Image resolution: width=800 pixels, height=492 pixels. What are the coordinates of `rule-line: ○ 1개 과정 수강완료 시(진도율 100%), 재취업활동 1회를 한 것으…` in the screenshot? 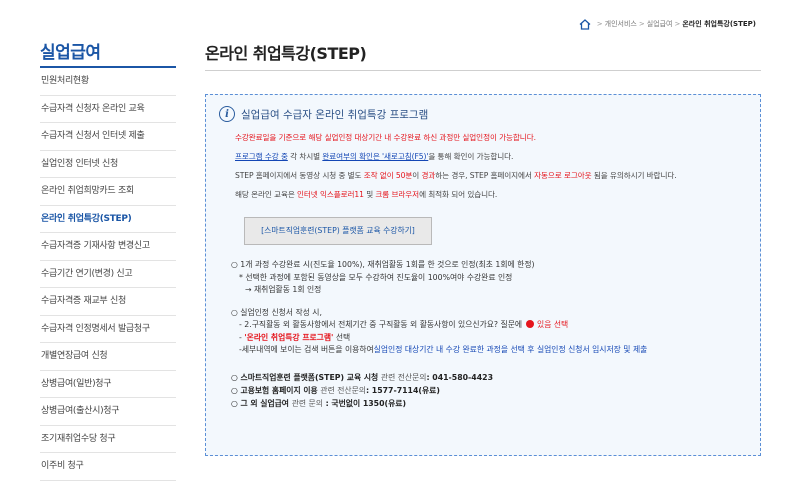 It's located at (383, 264).